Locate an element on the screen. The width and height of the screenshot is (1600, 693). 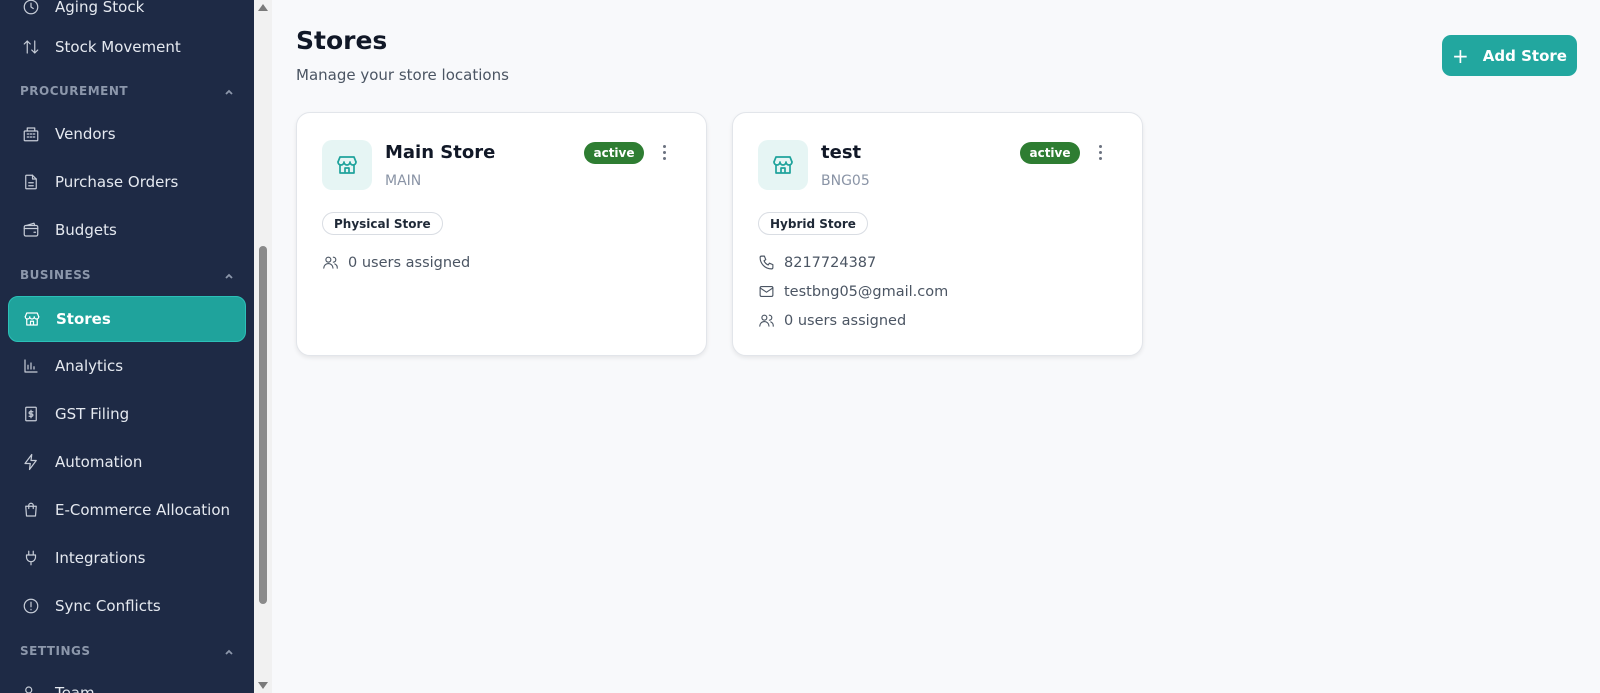
store-email: testbng05@gmail.com is located at coordinates (853, 291).